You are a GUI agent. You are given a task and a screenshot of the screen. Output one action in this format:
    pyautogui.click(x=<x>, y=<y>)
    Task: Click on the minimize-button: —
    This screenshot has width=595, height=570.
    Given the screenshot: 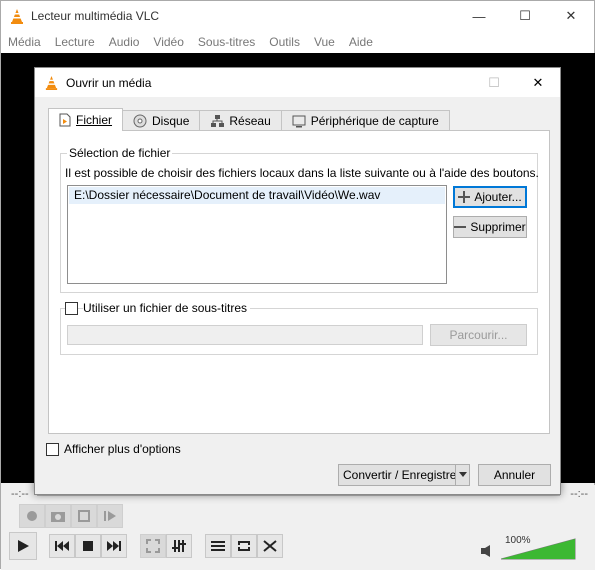 What is the action you would take?
    pyautogui.click(x=479, y=16)
    